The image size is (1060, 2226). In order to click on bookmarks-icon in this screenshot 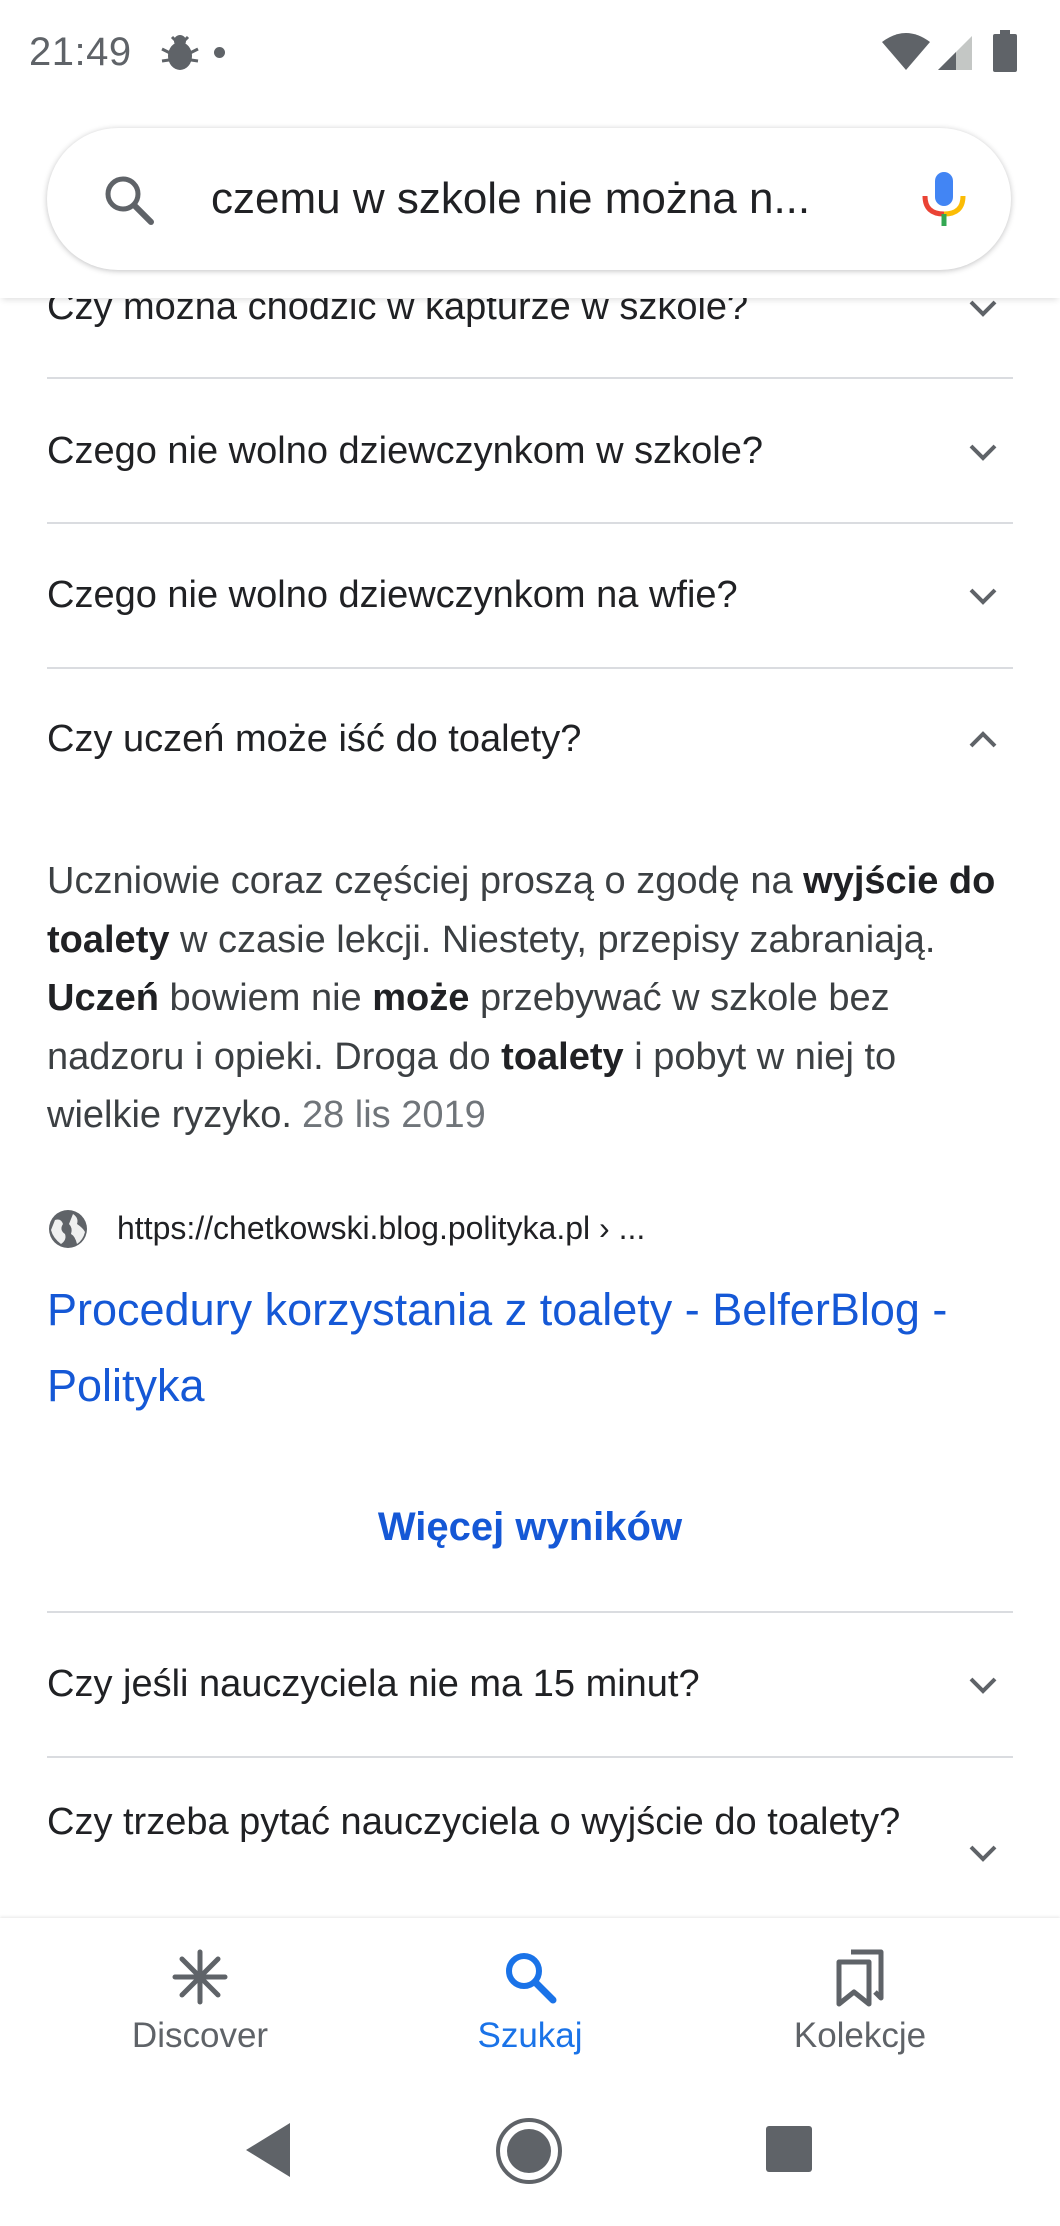, I will do `click(860, 1978)`.